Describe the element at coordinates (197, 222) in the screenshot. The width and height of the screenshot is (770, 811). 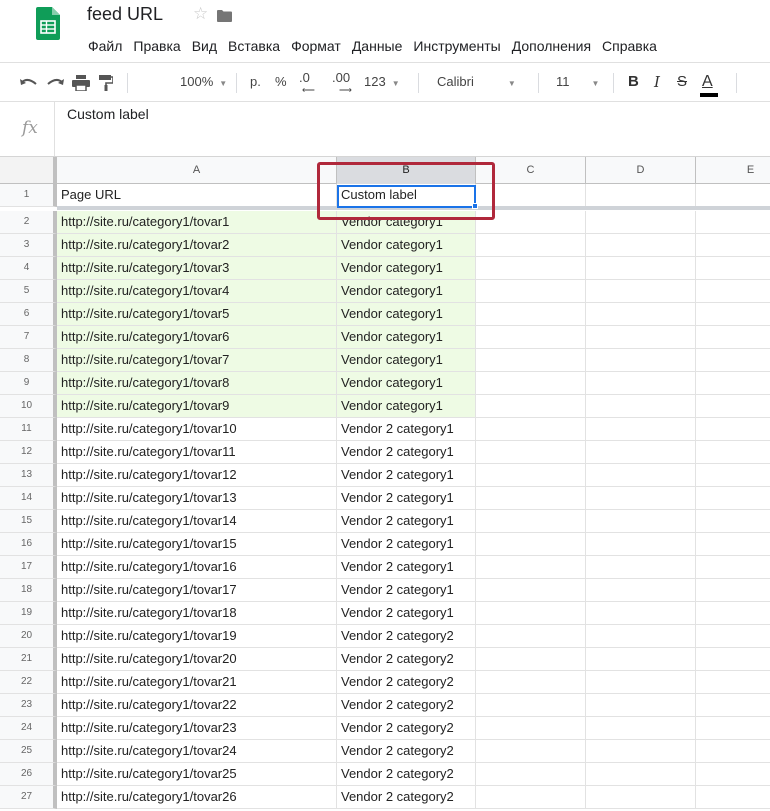
I see `cell-a: http://site.ru/category1/tovar1` at that location.